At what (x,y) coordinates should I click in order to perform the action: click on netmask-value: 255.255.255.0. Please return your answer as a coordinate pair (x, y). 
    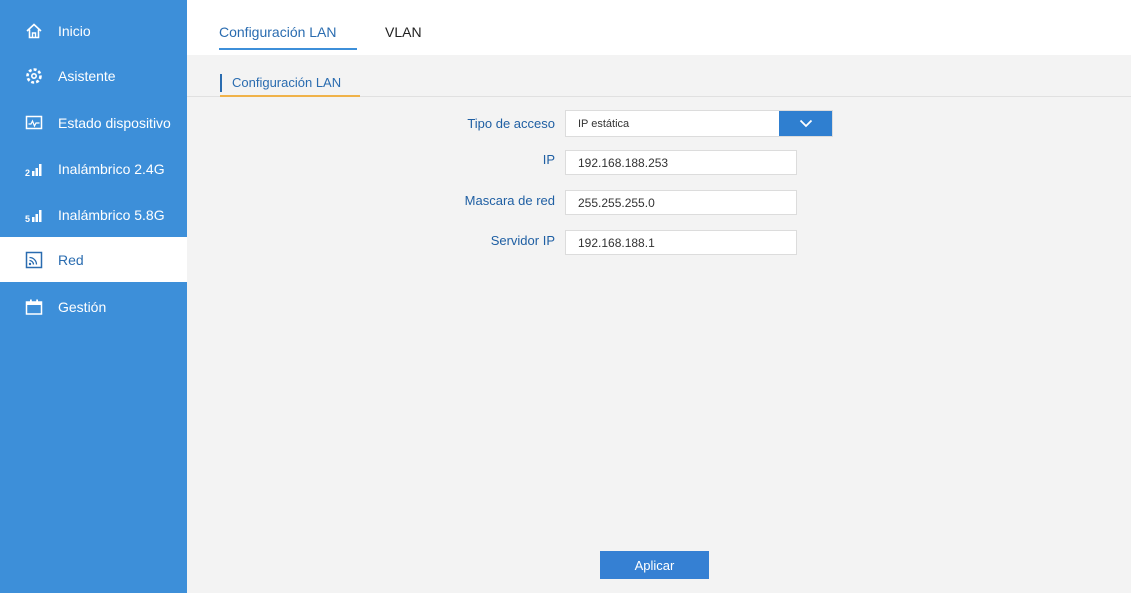
    Looking at the image, I should click on (616, 202).